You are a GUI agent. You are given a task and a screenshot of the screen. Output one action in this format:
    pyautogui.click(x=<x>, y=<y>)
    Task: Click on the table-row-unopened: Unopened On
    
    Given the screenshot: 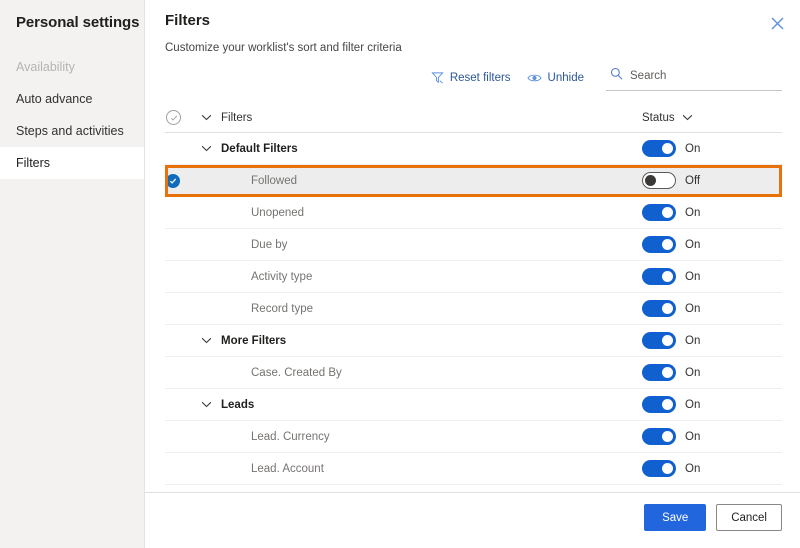 What is the action you would take?
    pyautogui.click(x=473, y=213)
    